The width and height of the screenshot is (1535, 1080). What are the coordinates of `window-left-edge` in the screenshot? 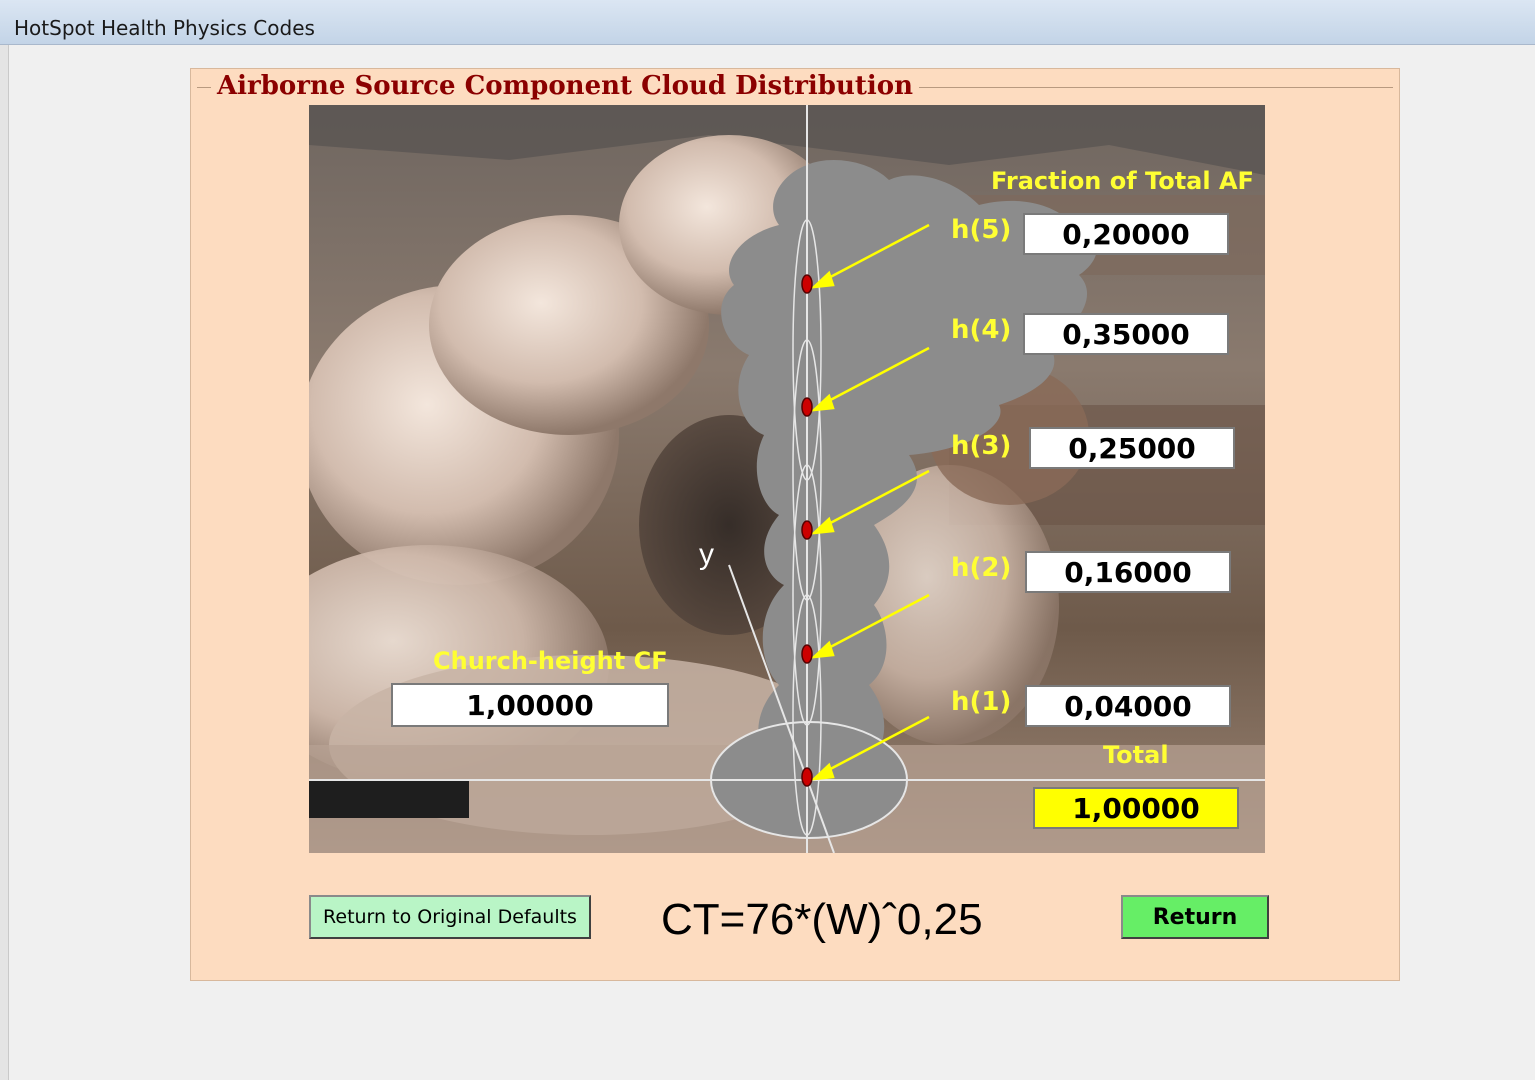 It's located at (4, 562).